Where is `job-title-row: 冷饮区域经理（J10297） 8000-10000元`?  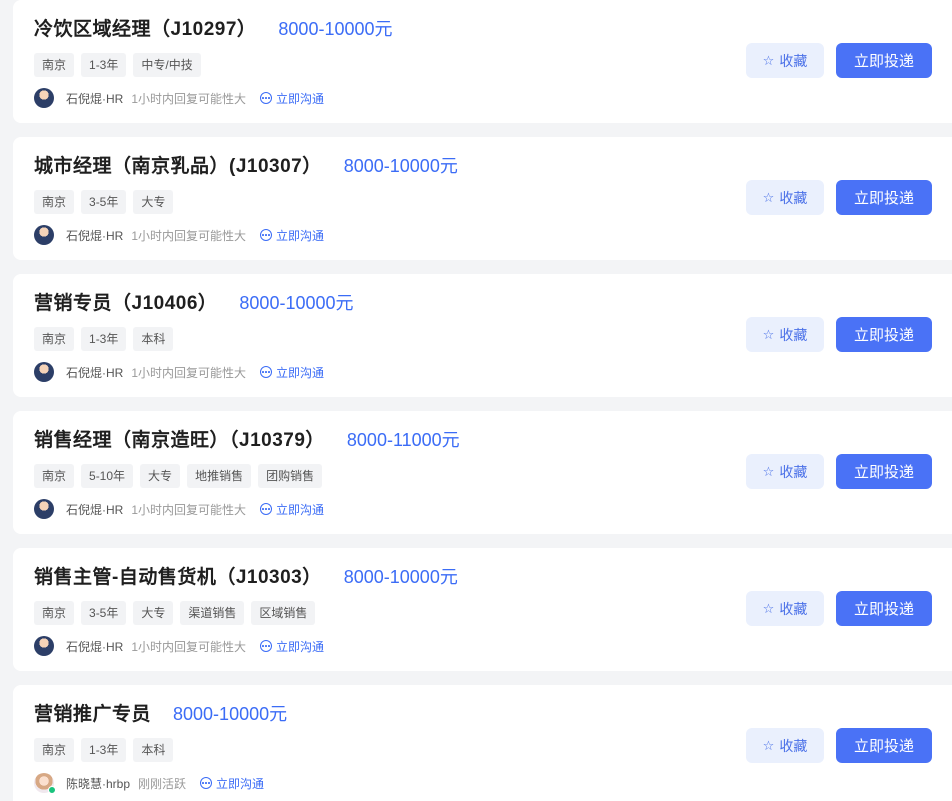
job-title-row: 冷饮区域经理（J10297） 8000-10000元 is located at coordinates (213, 27).